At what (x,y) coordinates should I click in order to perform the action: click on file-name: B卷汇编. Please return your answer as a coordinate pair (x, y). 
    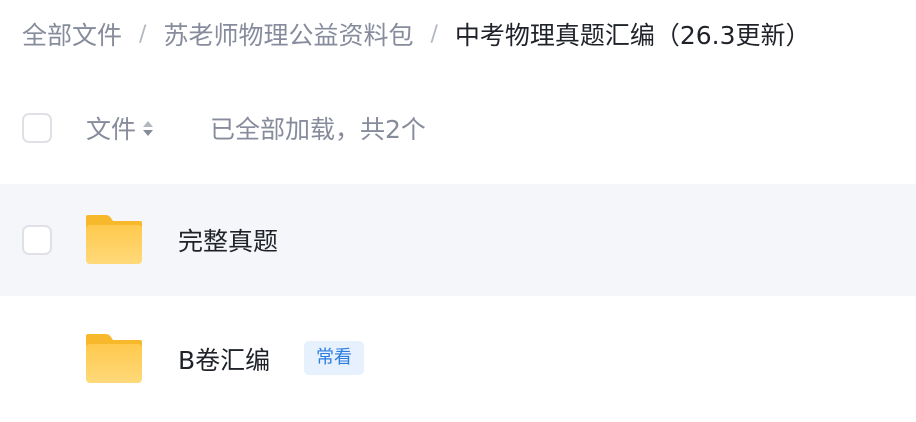
    Looking at the image, I should click on (224, 359).